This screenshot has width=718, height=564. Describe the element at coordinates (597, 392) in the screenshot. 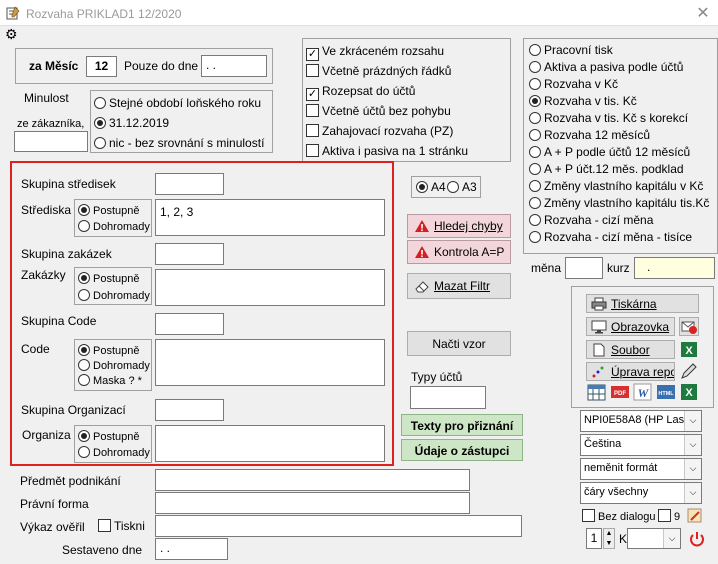

I see `calendar-icon` at that location.